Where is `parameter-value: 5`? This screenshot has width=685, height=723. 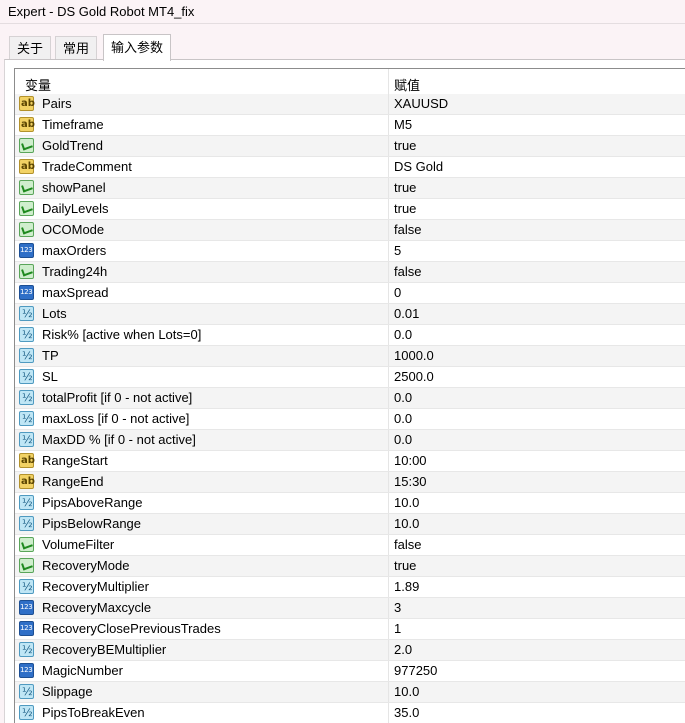
parameter-value: 5 is located at coordinates (397, 250).